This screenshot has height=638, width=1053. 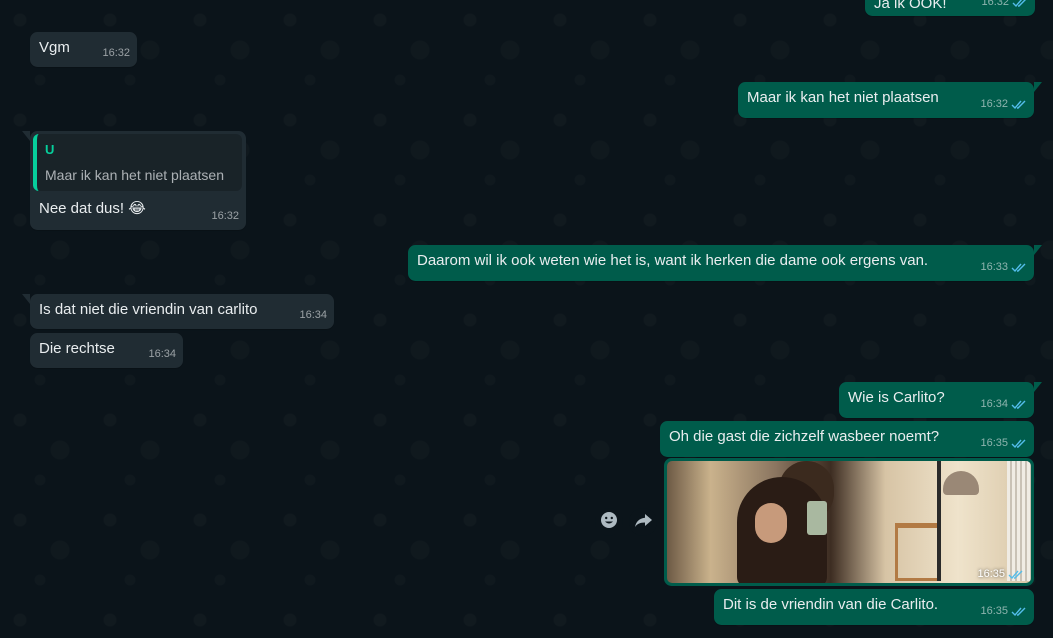 What do you see at coordinates (134, 175) in the screenshot?
I see `quoted-text: Maar ik kan het niet plaatsen` at bounding box center [134, 175].